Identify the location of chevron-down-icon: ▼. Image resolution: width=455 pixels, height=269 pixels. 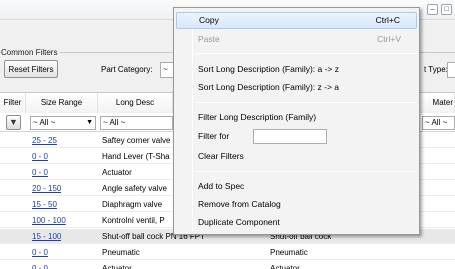
(89, 122).